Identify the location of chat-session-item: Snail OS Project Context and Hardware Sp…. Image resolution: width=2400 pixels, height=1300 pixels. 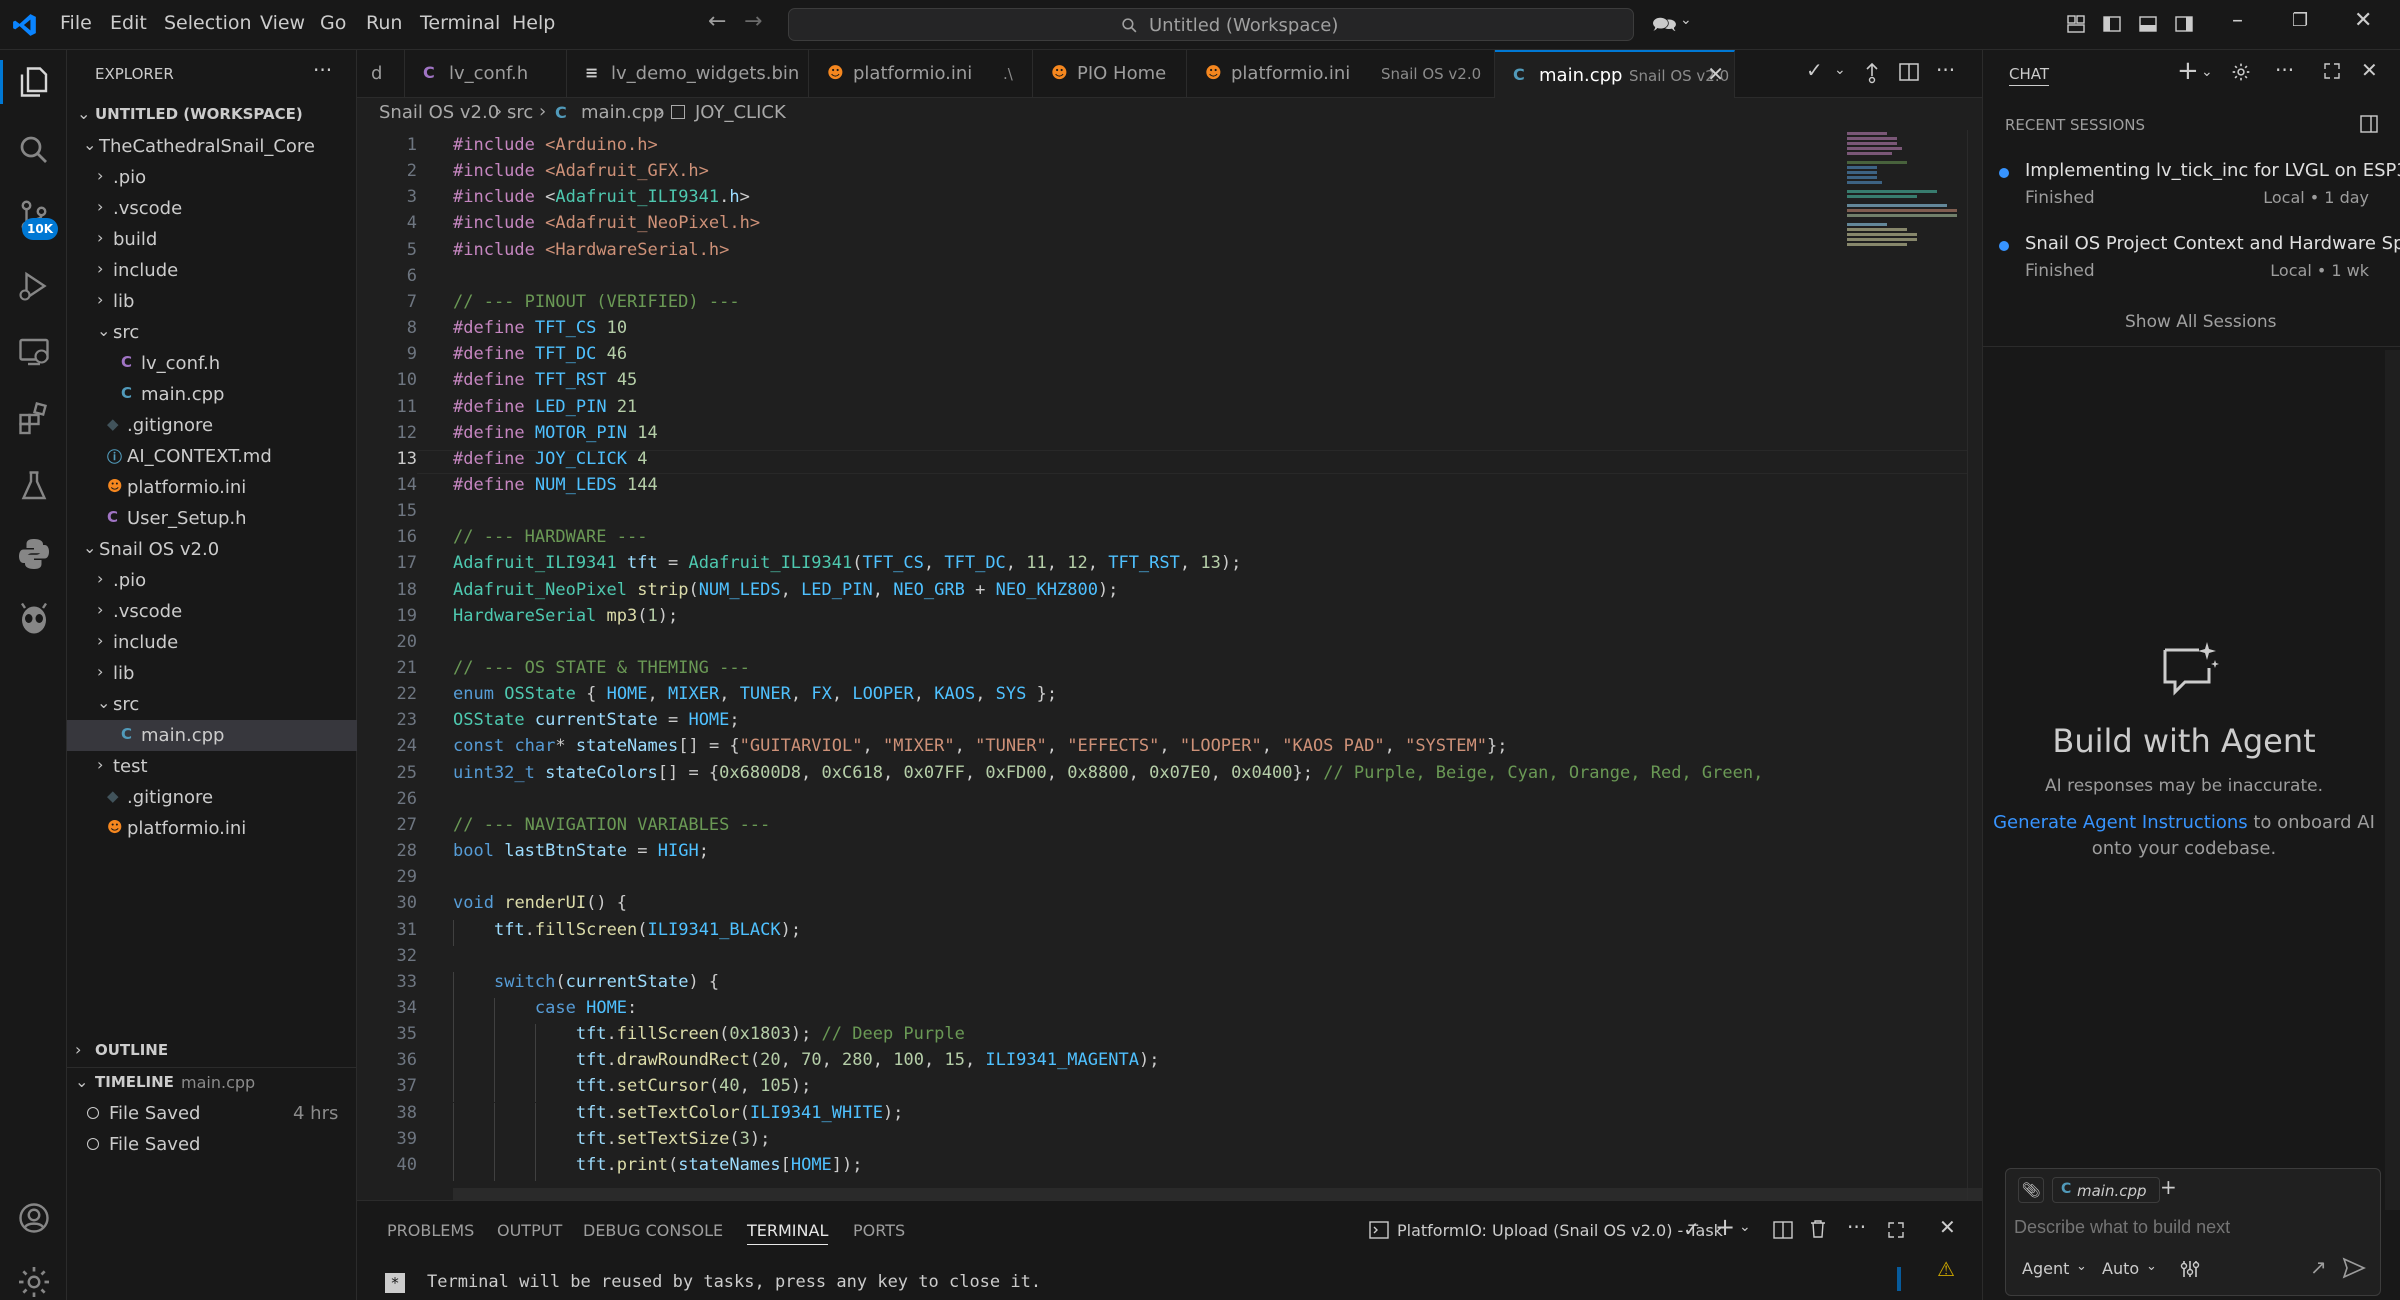
(2191, 263).